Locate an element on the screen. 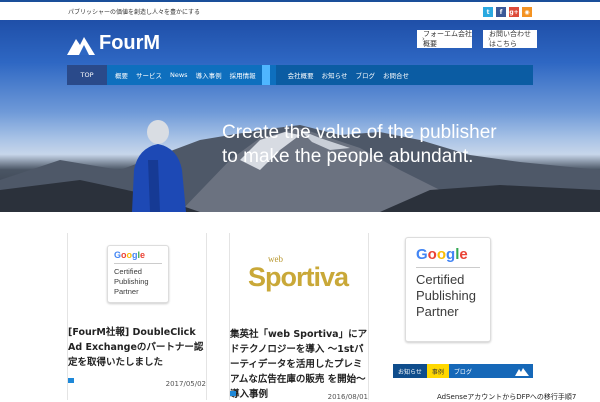 The height and width of the screenshot is (402, 600). nav-item-company: 会社概要 is located at coordinates (301, 75).